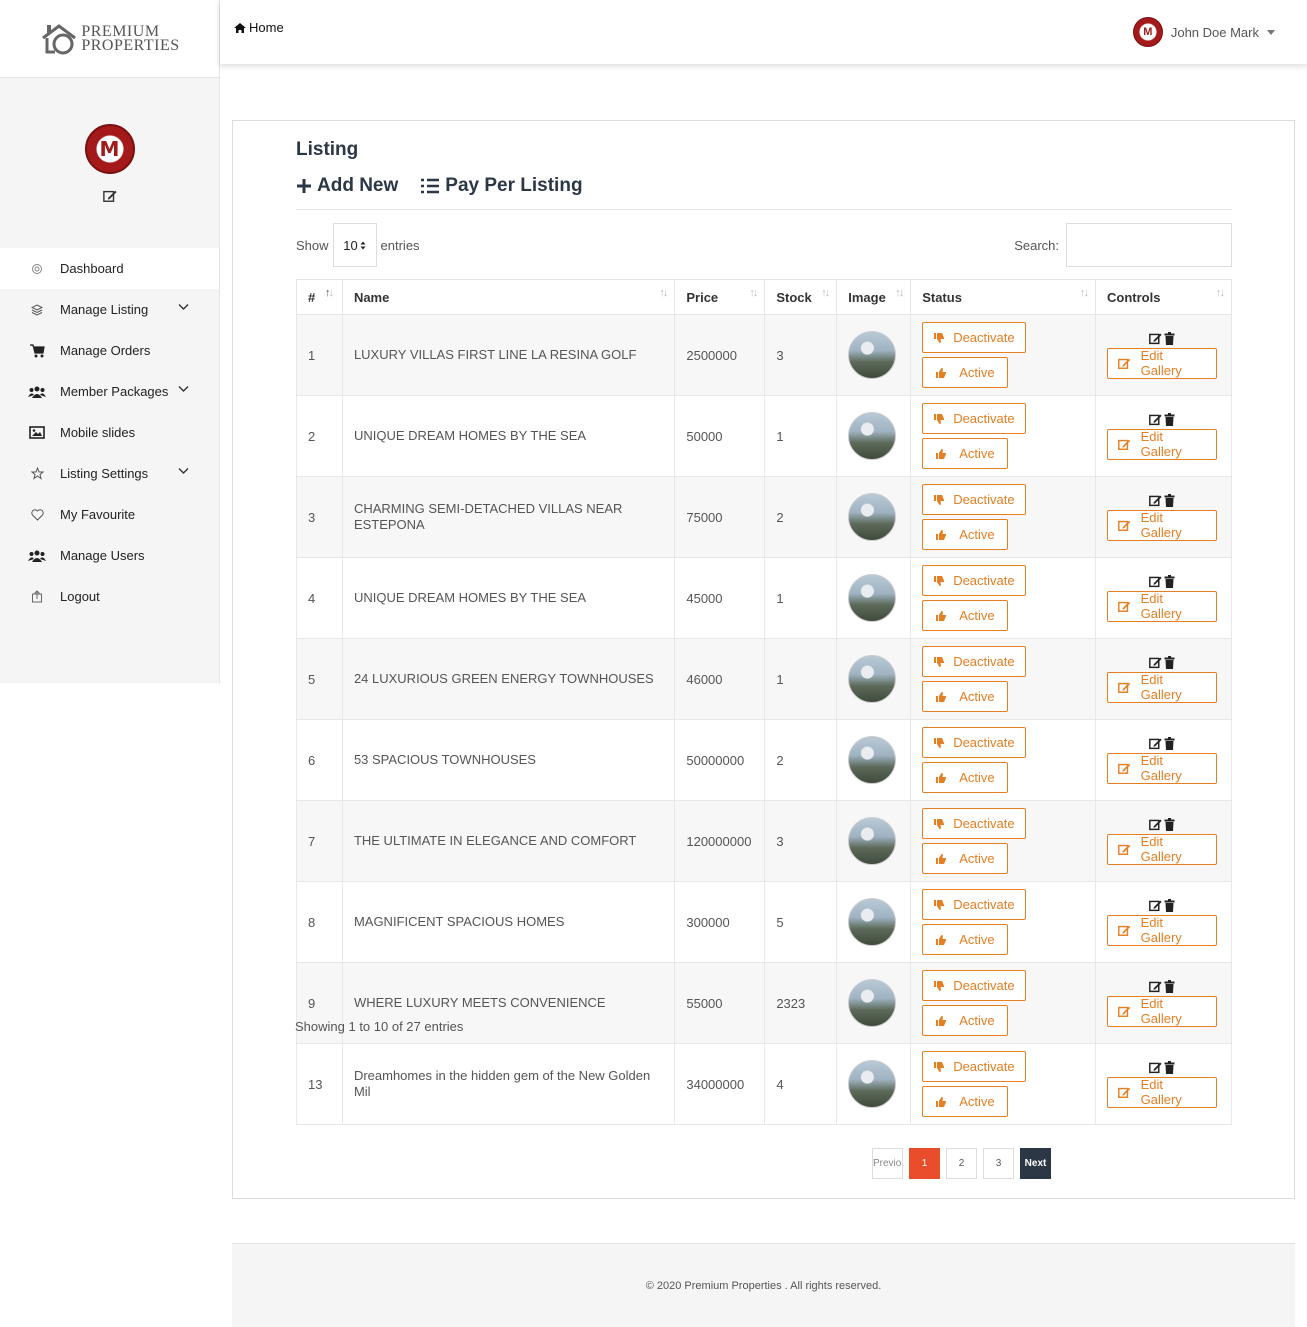 Image resolution: width=1307 pixels, height=1327 pixels. What do you see at coordinates (720, 297) in the screenshot?
I see `column-header-price: Price ↑↓` at bounding box center [720, 297].